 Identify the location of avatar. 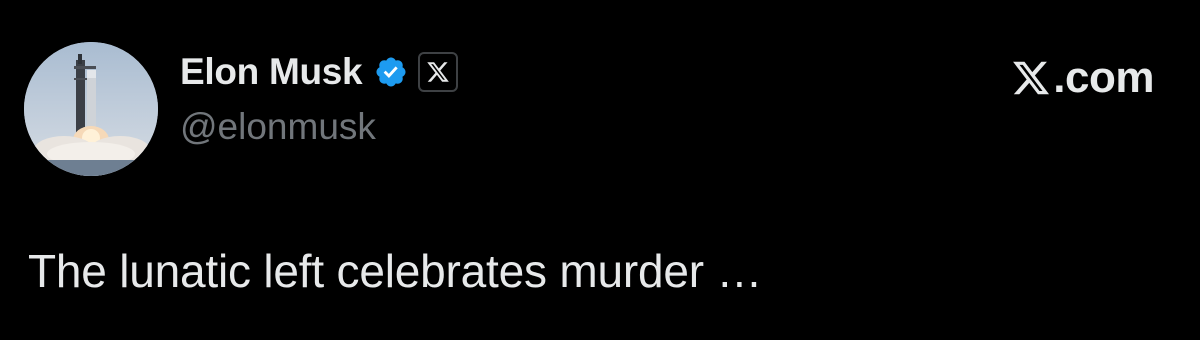
(91, 109).